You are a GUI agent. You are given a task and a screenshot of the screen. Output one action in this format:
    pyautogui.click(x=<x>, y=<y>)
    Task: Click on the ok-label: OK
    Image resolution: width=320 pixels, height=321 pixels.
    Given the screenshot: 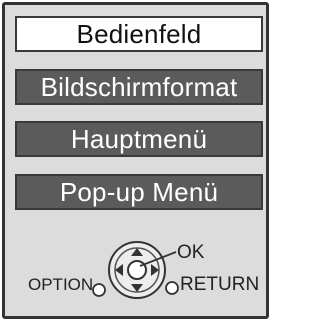 What is the action you would take?
    pyautogui.click(x=191, y=252)
    